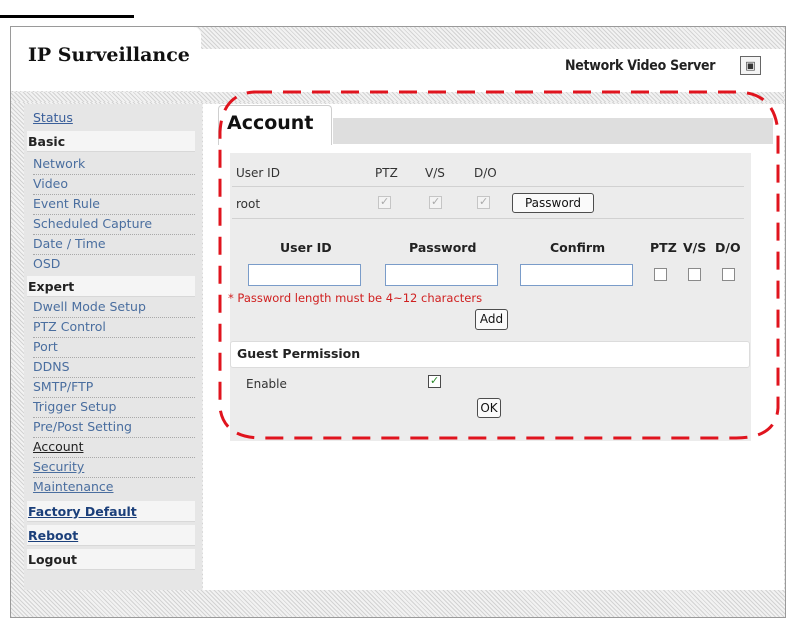 The height and width of the screenshot is (622, 787). I want to click on column-vs: V/S, so click(435, 173).